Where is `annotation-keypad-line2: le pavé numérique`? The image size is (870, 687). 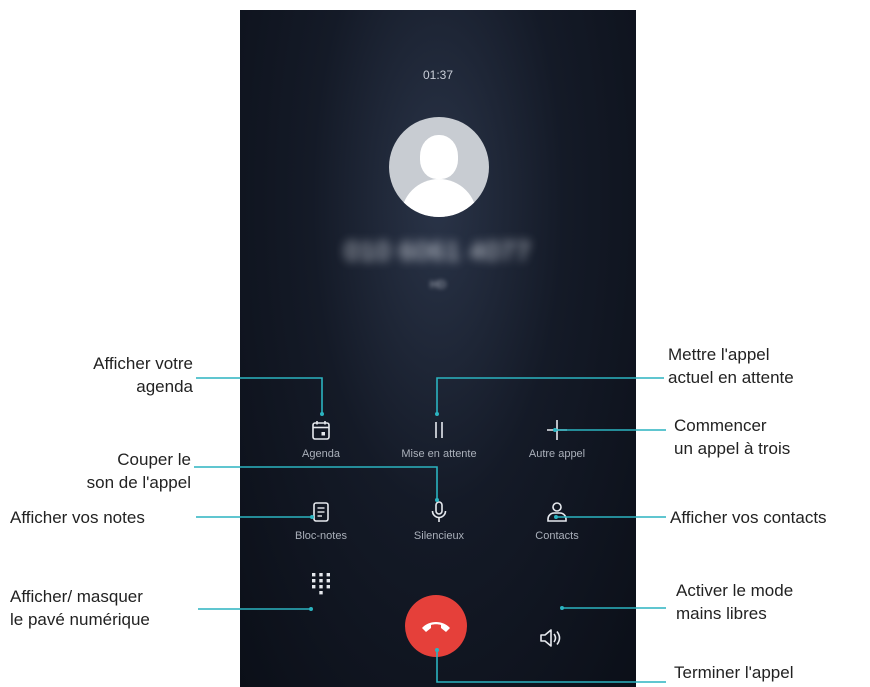 annotation-keypad-line2: le pavé numérique is located at coordinates (80, 619).